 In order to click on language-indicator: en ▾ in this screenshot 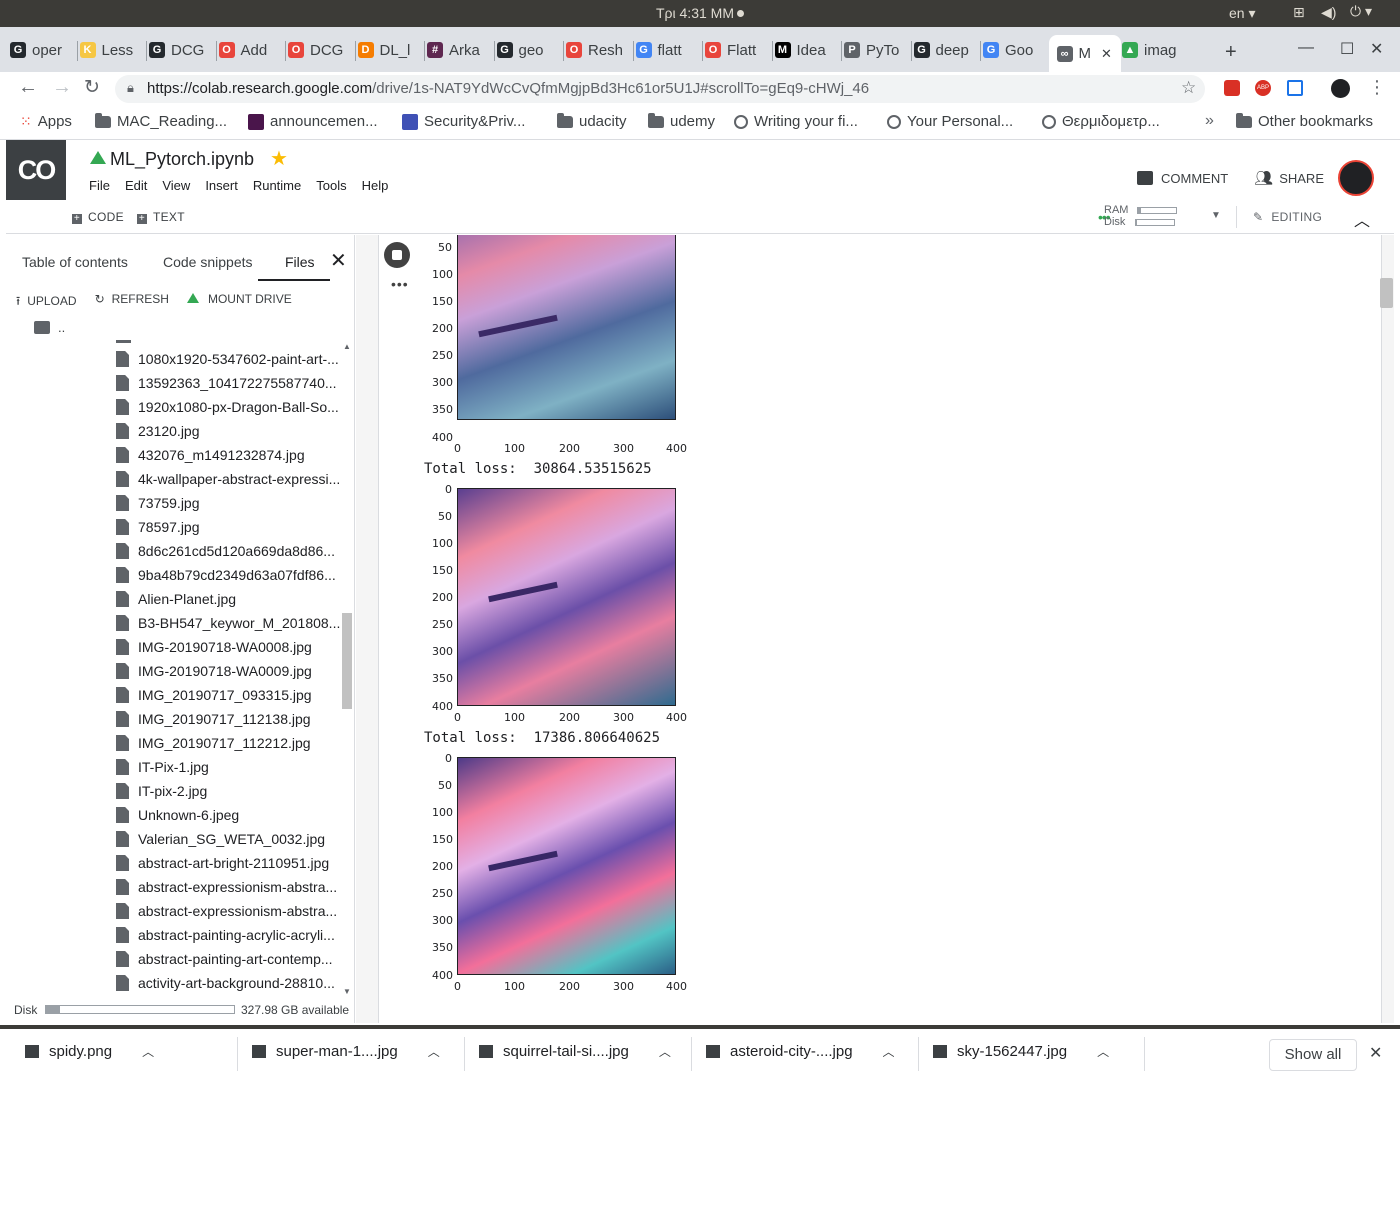, I will do `click(1242, 13)`.